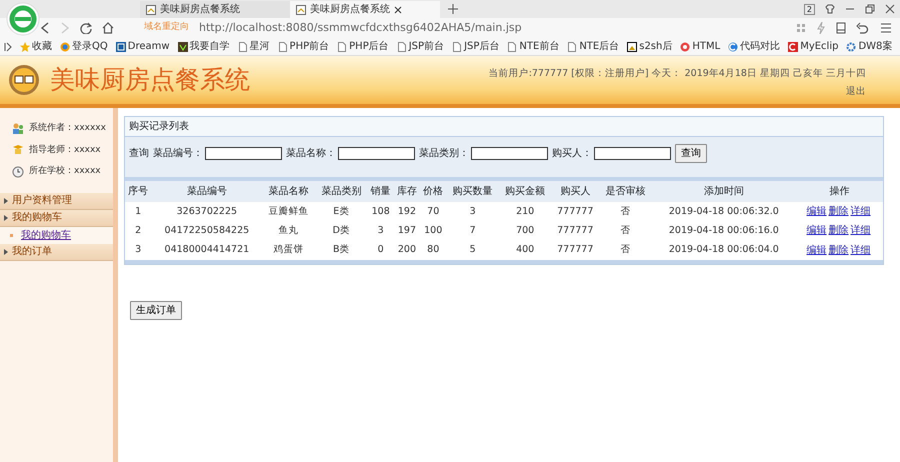 This screenshot has height=462, width=900. What do you see at coordinates (143, 46) in the screenshot?
I see `bookmark-link: Dreamw` at bounding box center [143, 46].